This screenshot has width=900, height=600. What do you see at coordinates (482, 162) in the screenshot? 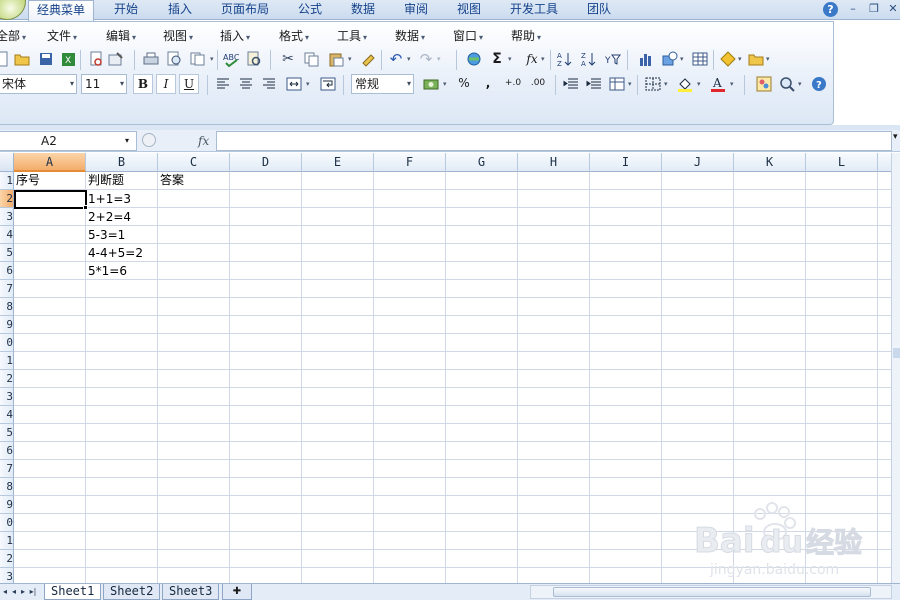
I see `column-header-g: G` at bounding box center [482, 162].